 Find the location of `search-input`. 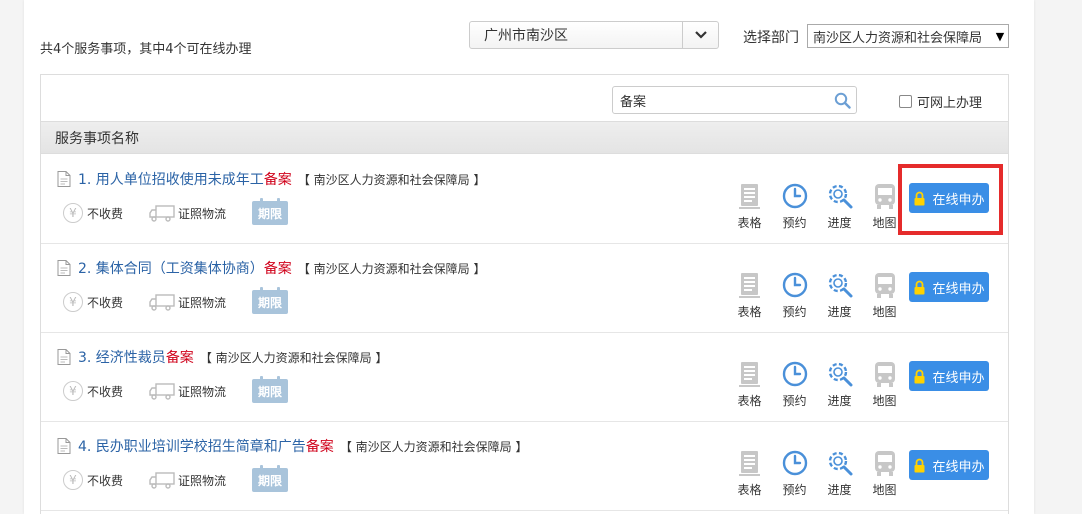

search-input is located at coordinates (720, 100).